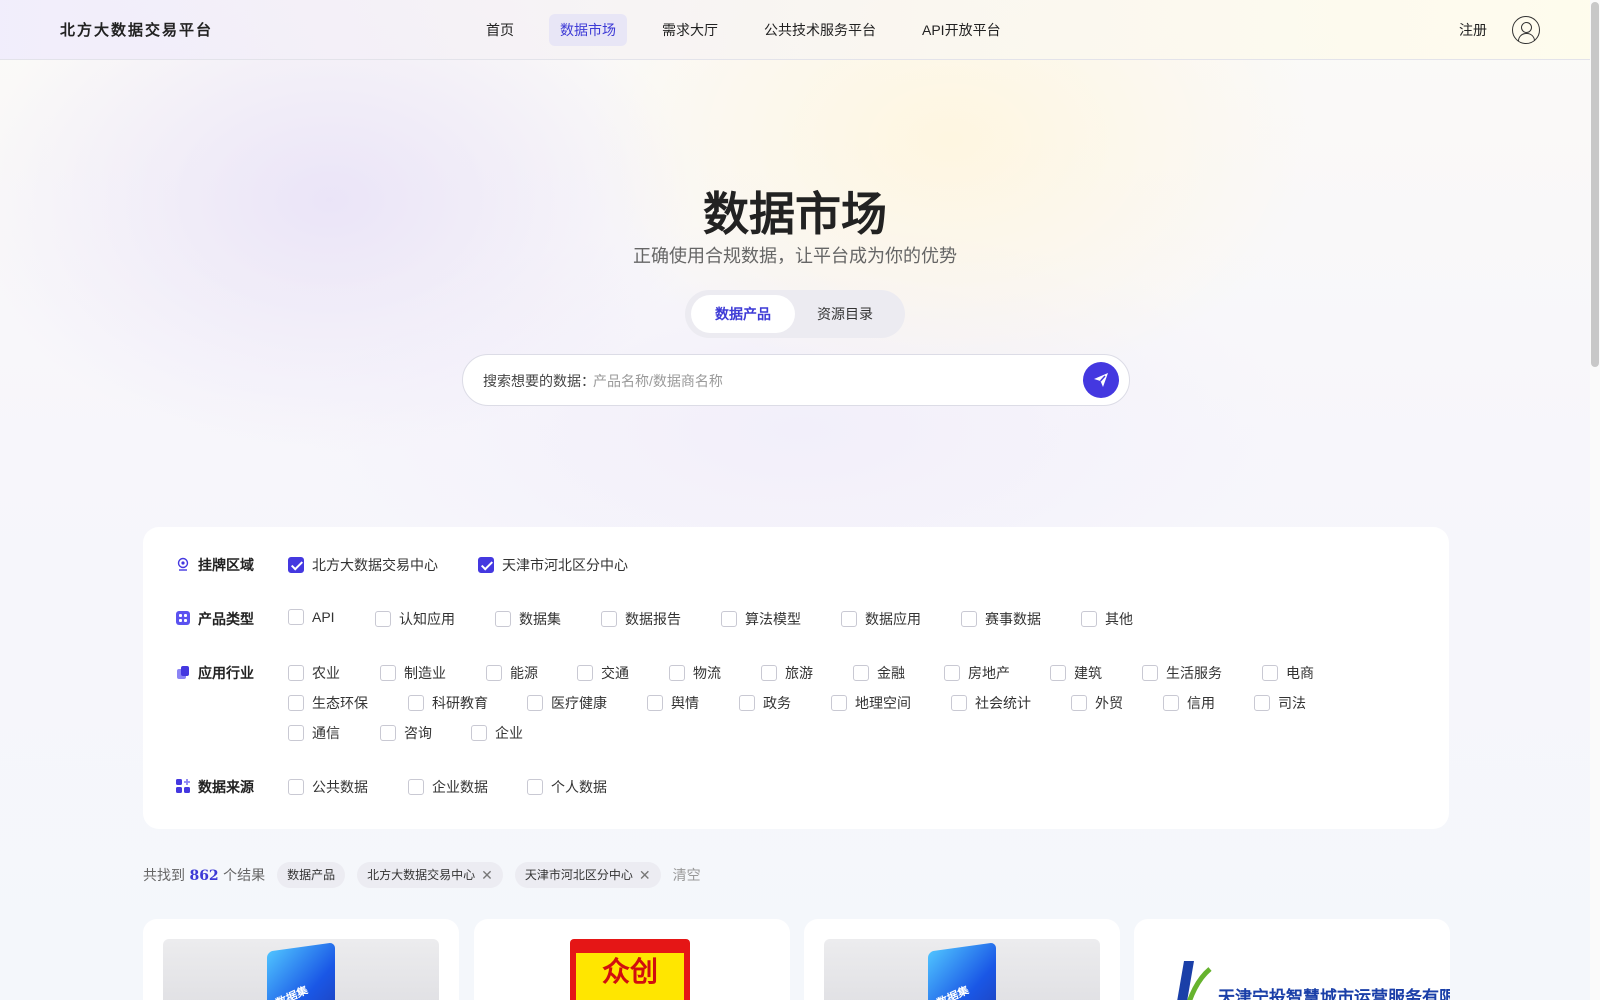 This screenshot has width=1600, height=1000. I want to click on option-industry: 建筑, so click(1076, 673).